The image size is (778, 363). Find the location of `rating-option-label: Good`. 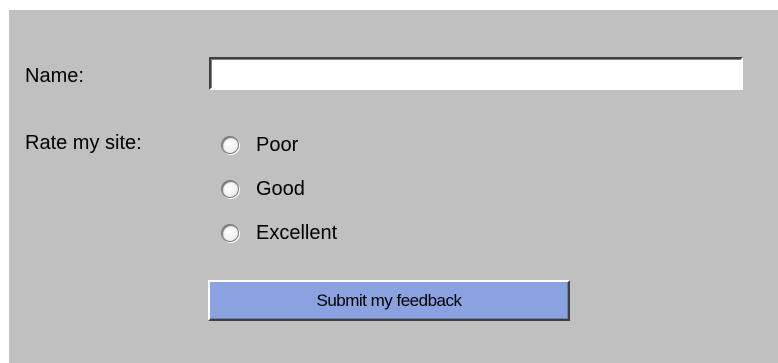

rating-option-label: Good is located at coordinates (280, 189).